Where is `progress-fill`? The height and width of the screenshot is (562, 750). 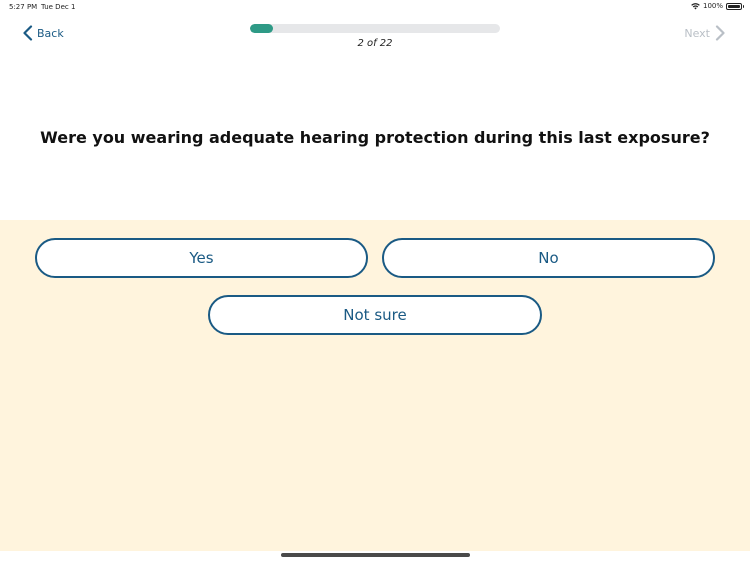
progress-fill is located at coordinates (261, 28).